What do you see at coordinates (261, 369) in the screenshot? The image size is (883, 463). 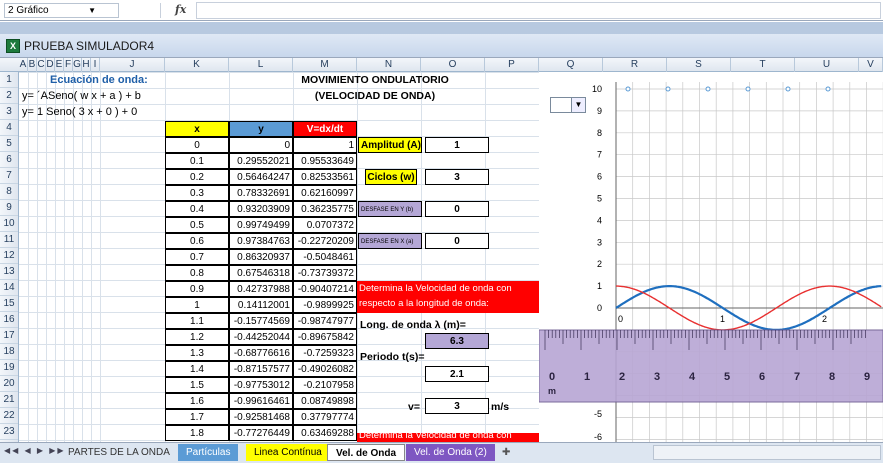 I see `table-cell-y: -0.87157577` at bounding box center [261, 369].